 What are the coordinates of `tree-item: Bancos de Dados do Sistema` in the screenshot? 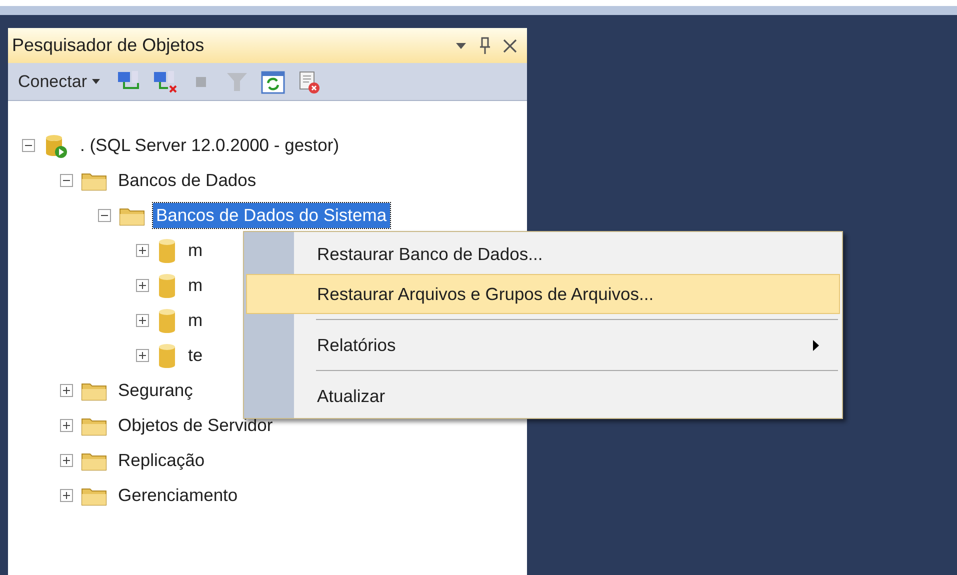 It's located at (271, 215).